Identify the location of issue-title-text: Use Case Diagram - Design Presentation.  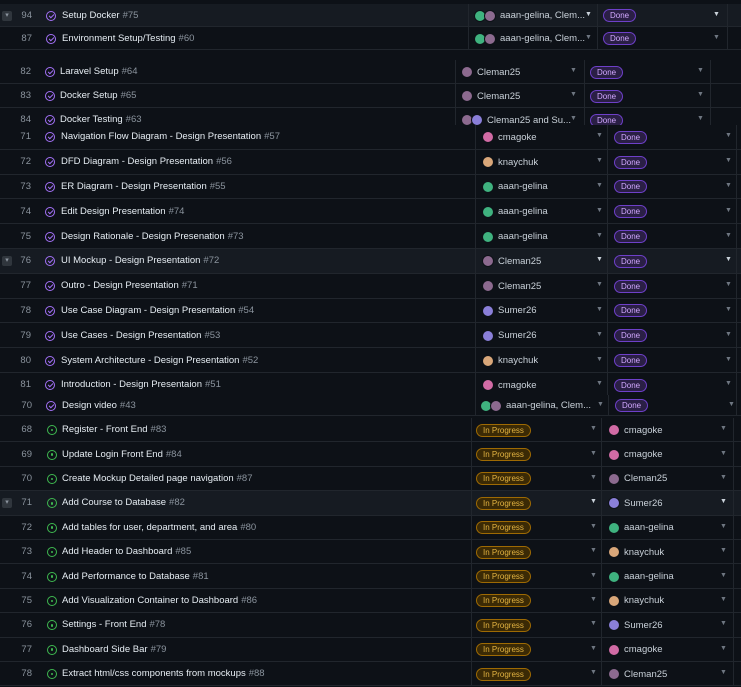
(148, 310).